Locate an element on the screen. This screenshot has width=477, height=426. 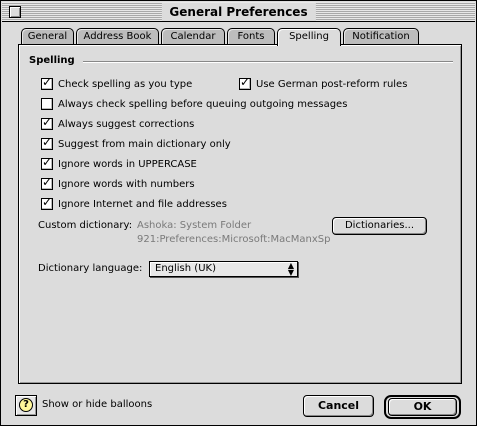
balloon-help-icon: ? is located at coordinates (26, 405).